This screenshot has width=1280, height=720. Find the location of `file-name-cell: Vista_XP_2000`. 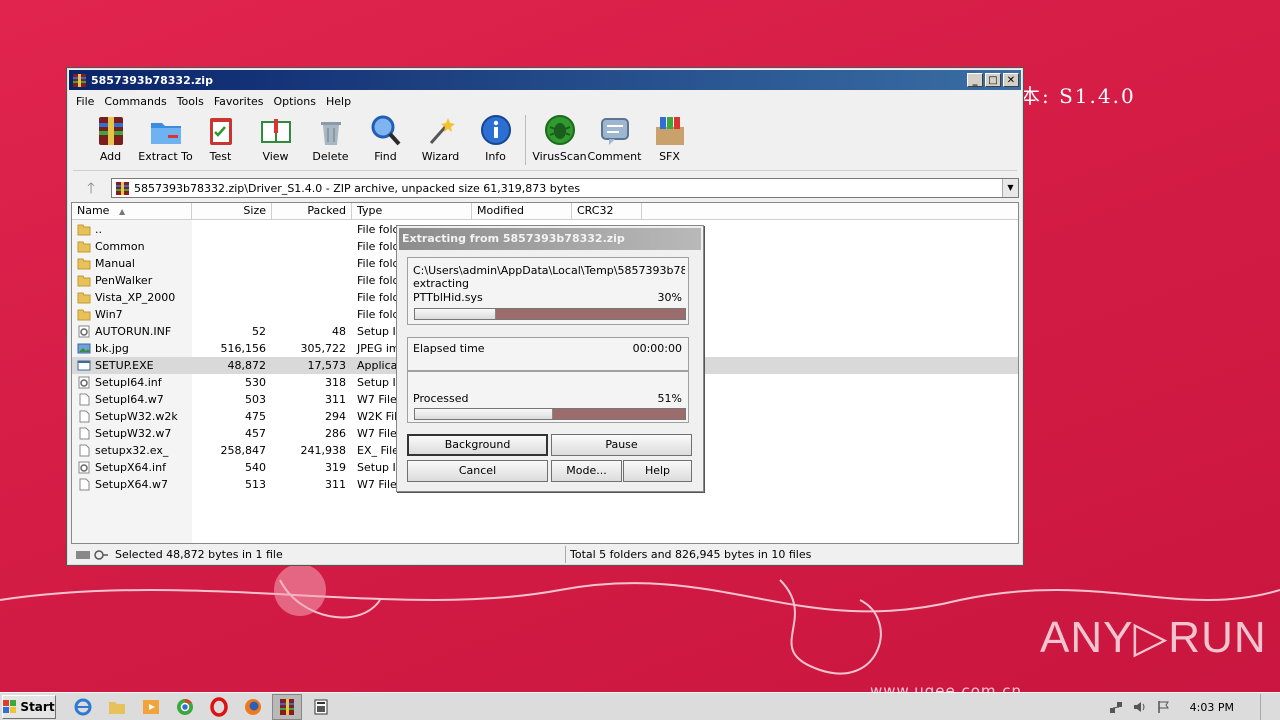

file-name-cell: Vista_XP_2000 is located at coordinates (132, 297).